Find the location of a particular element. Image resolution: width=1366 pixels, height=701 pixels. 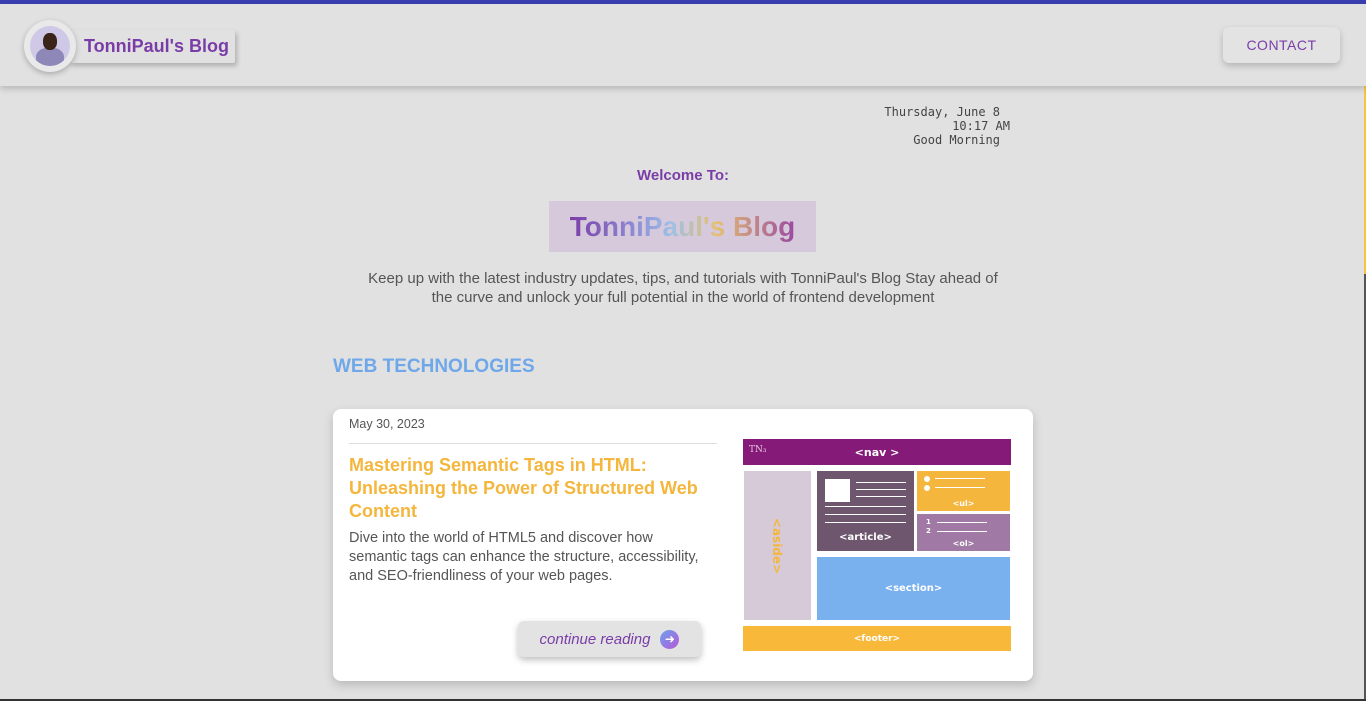

diagram-aside-label: <aside> is located at coordinates (777, 545).